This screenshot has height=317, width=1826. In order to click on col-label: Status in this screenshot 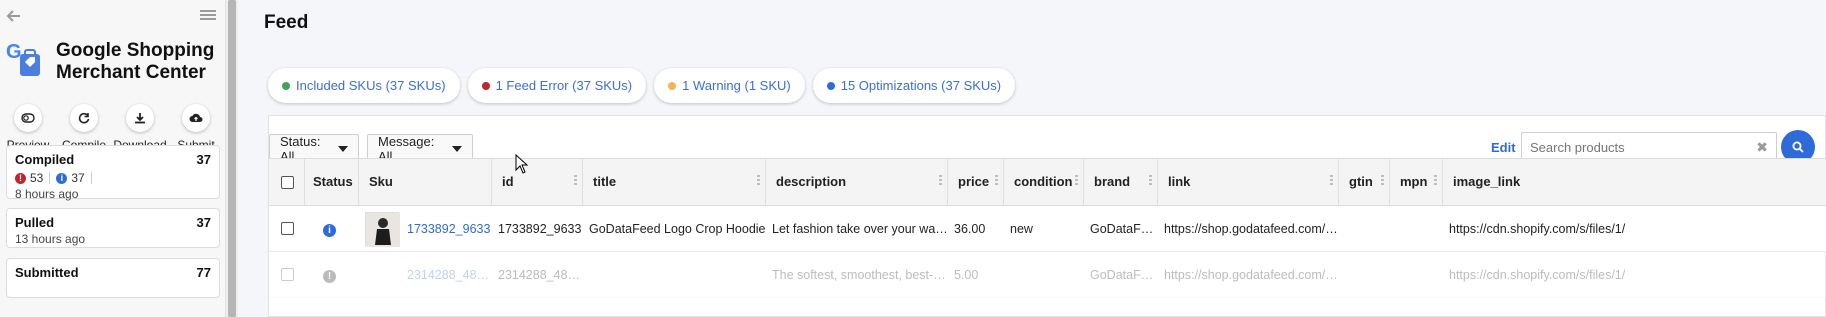, I will do `click(333, 181)`.